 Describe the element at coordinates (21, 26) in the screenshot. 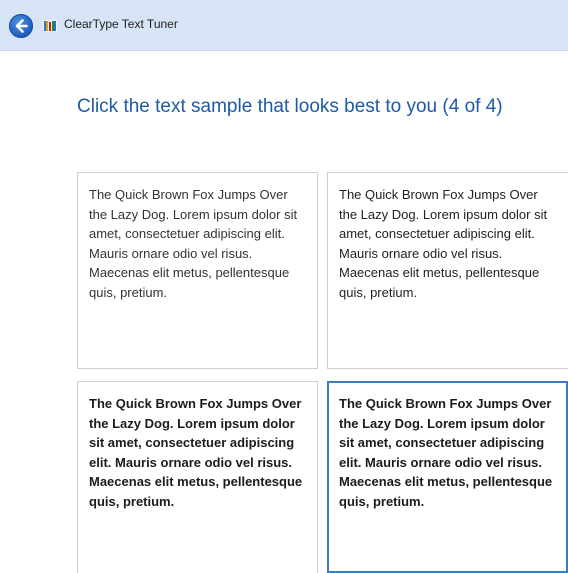

I see `back-arrow-icon` at that location.